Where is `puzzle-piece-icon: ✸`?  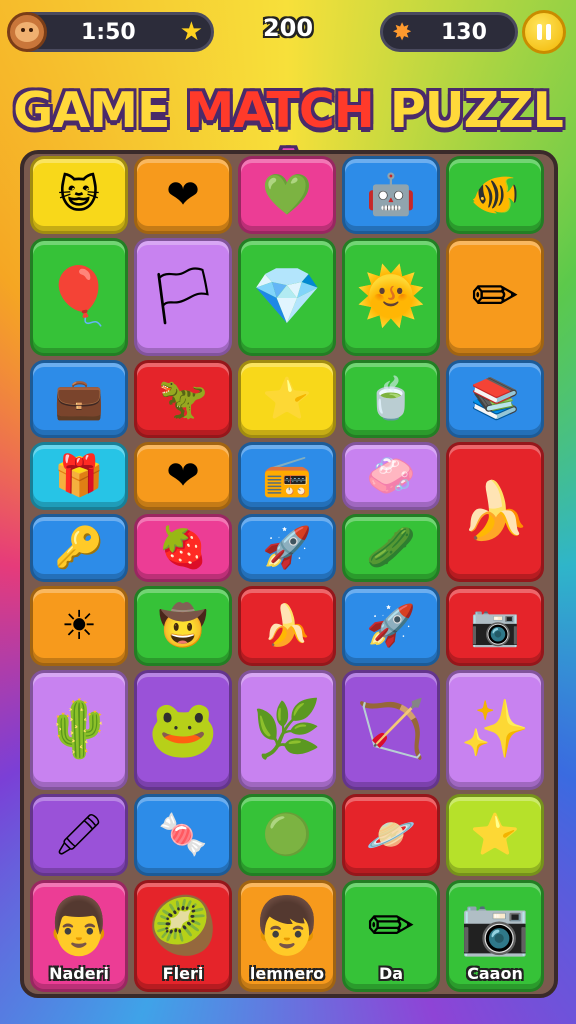
puzzle-piece-icon: ✸ is located at coordinates (402, 32).